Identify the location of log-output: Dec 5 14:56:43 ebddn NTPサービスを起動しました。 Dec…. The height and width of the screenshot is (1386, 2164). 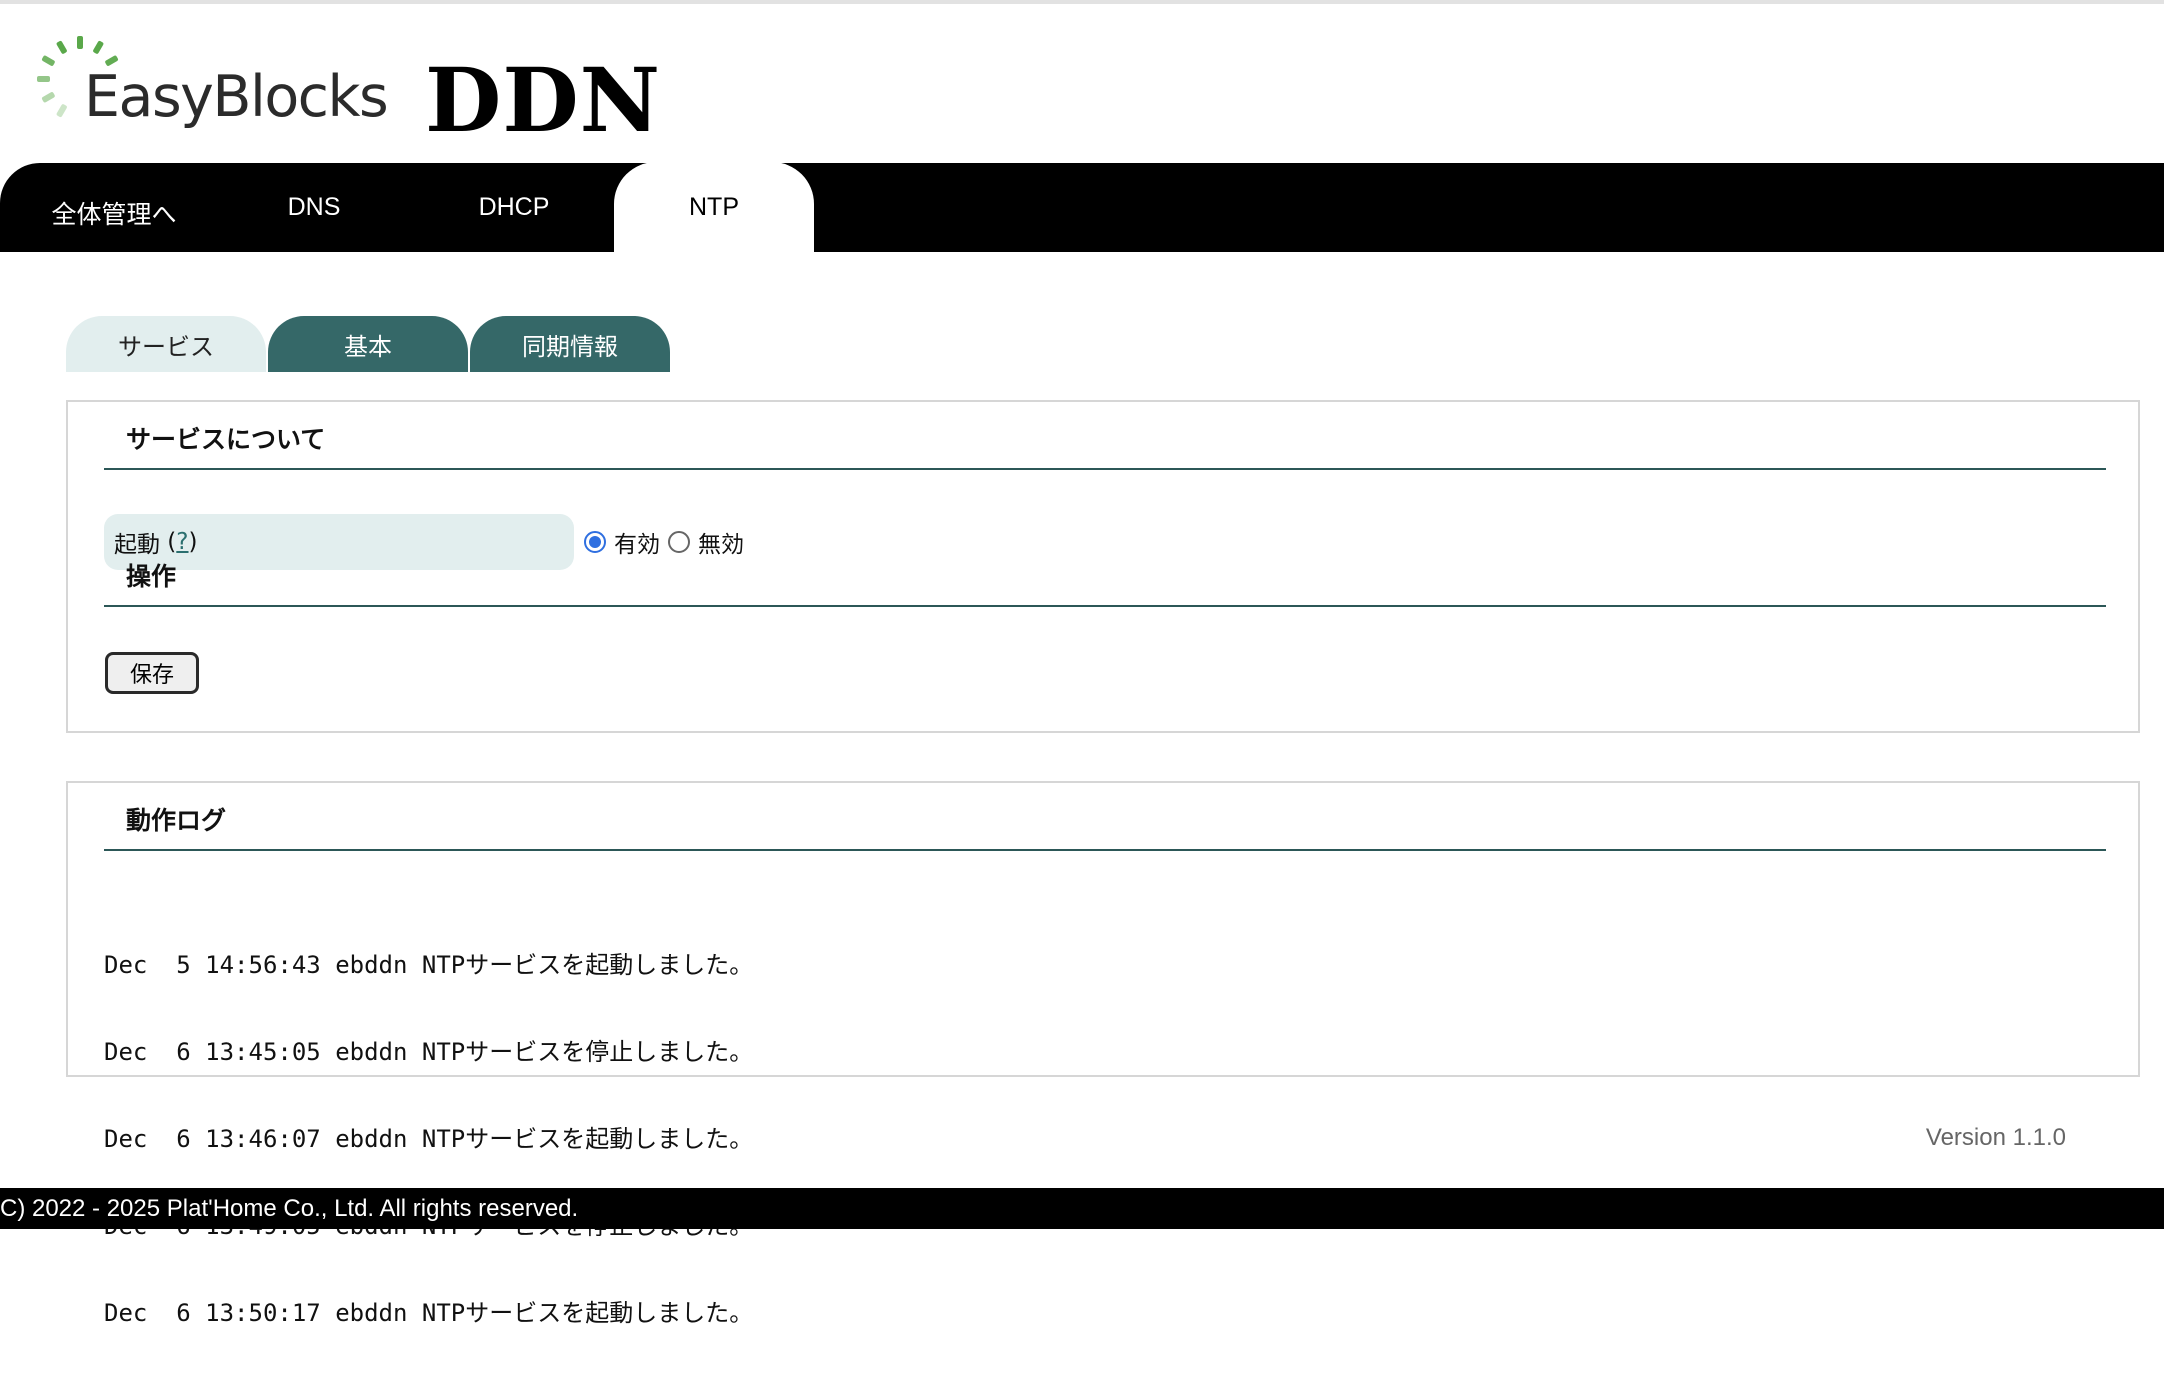
(428, 1139).